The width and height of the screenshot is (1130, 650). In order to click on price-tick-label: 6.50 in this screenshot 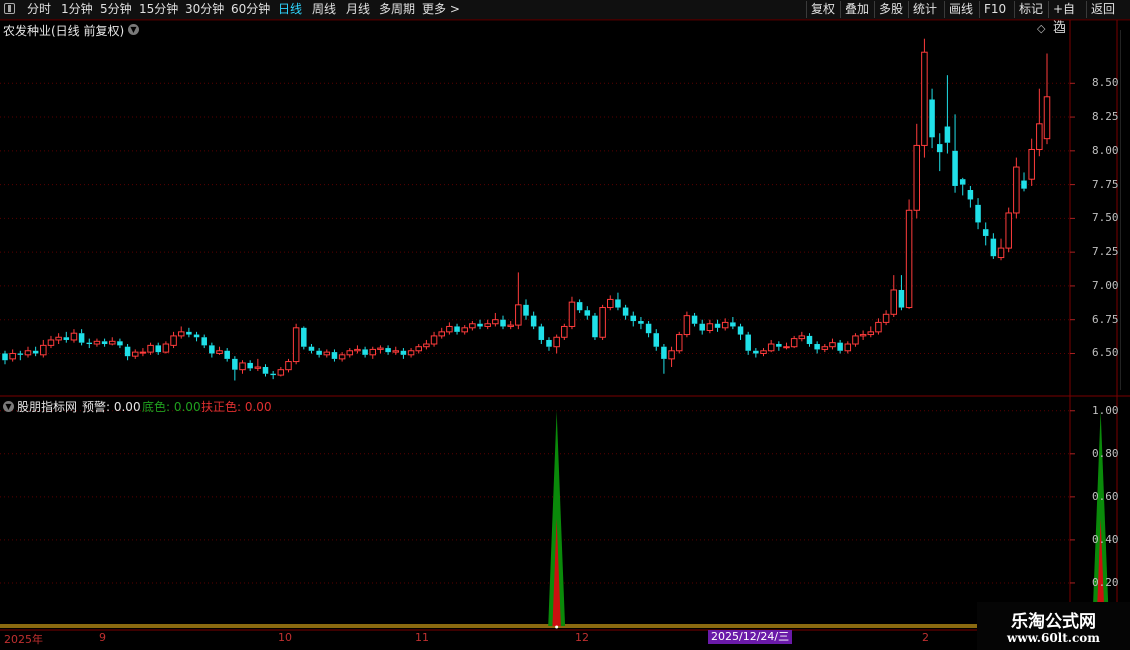, I will do `click(1105, 353)`.